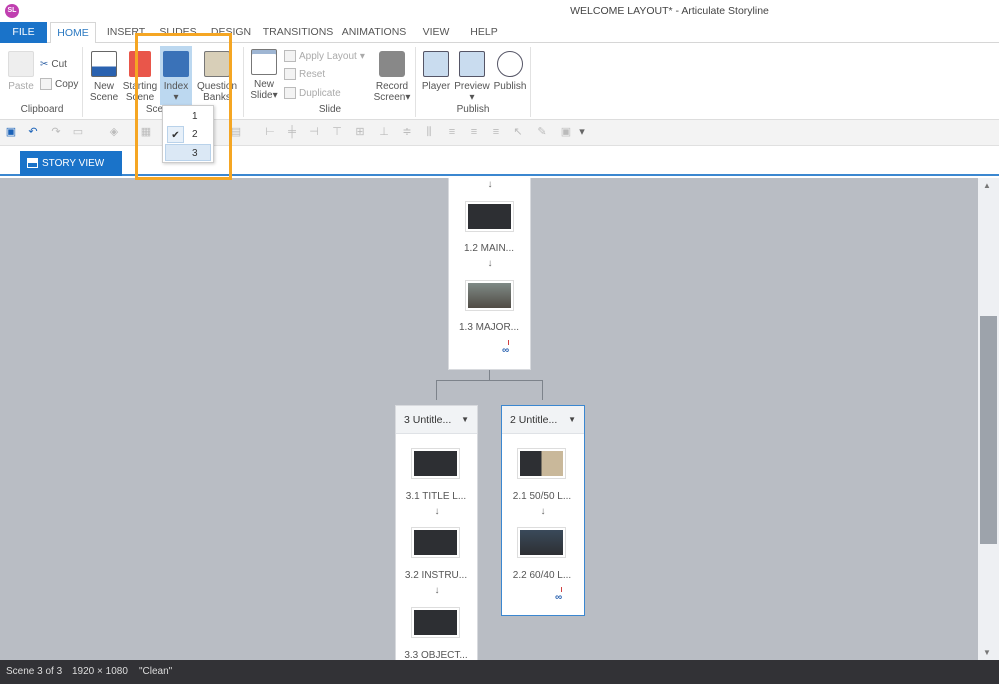 The image size is (999, 684). I want to click on text-align-right-icon: ≡, so click(496, 132).